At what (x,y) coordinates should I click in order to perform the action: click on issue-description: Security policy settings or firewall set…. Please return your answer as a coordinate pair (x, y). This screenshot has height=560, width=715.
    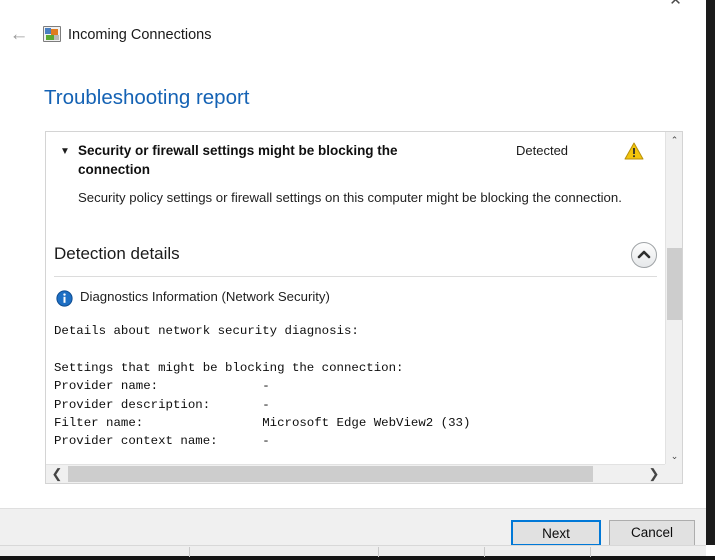
    Looking at the image, I should click on (350, 197).